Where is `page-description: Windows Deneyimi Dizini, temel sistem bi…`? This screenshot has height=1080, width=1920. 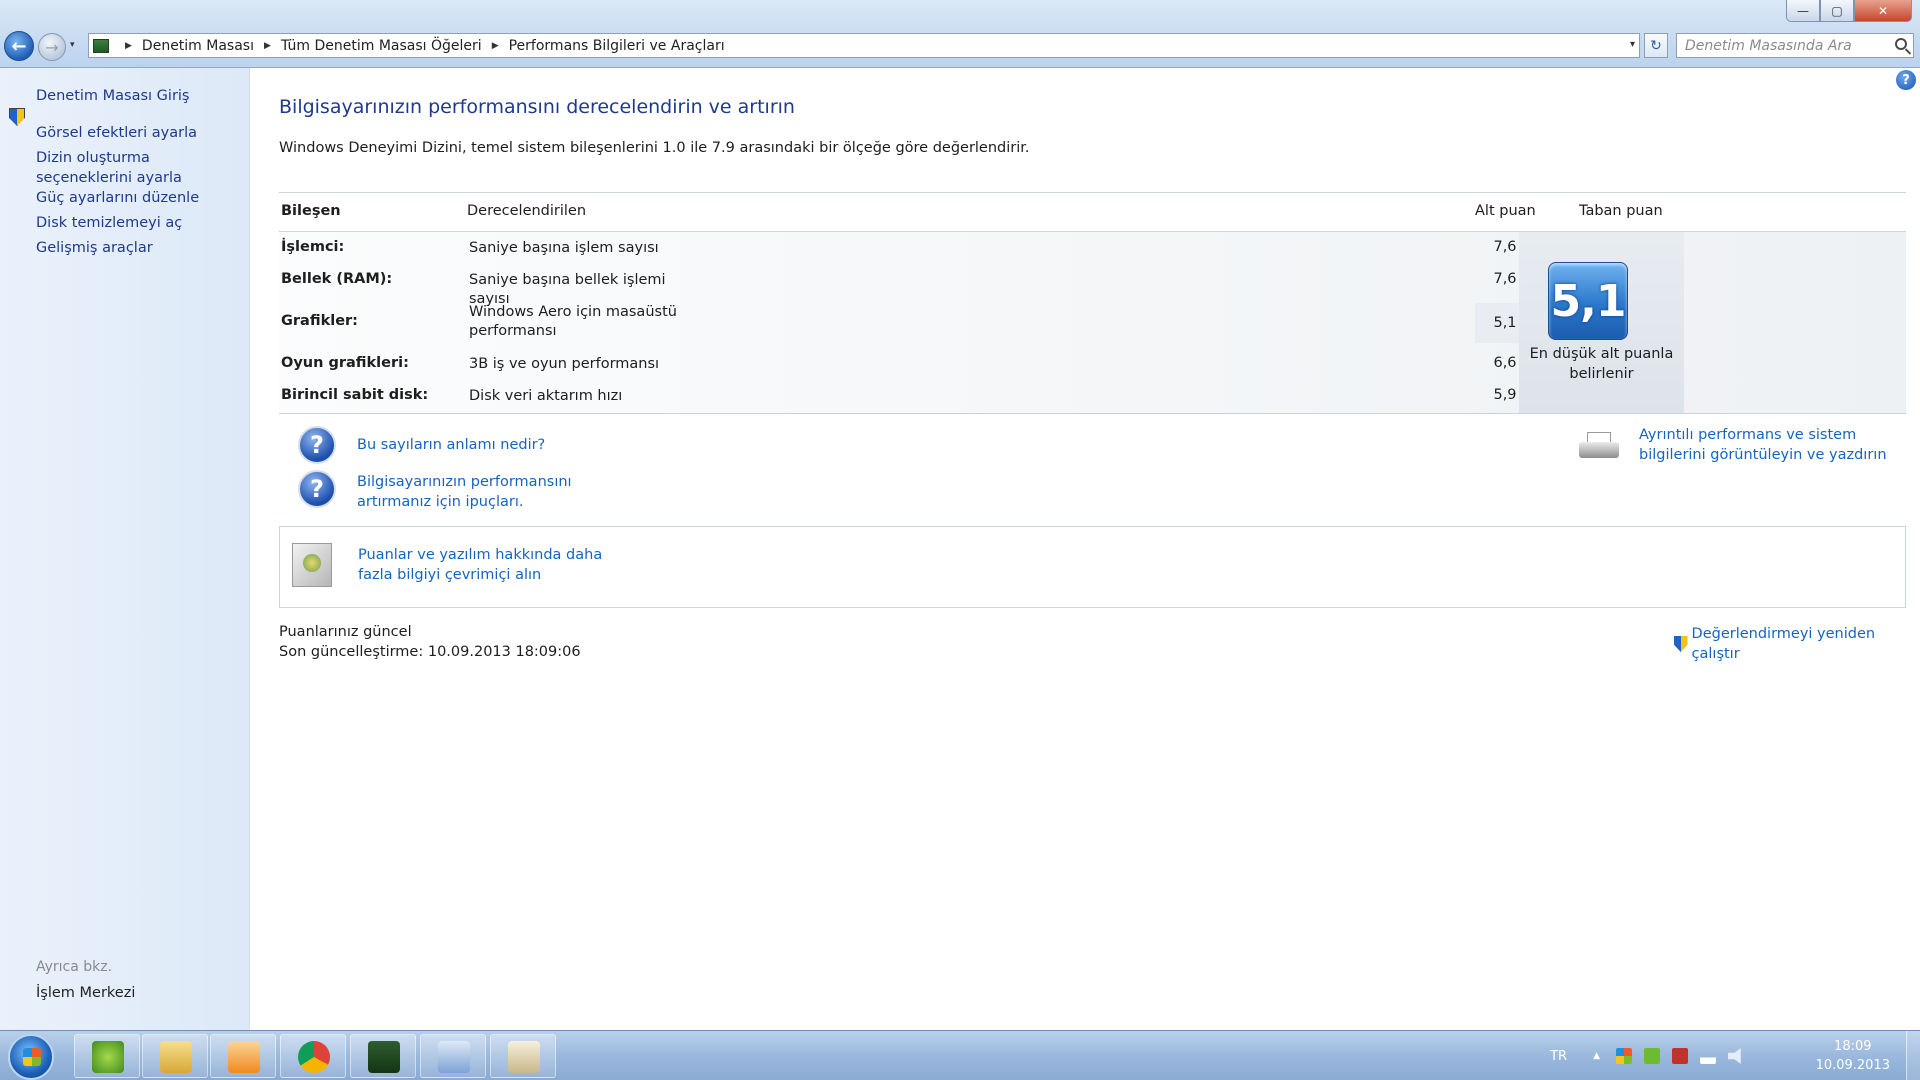
page-description: Windows Deneyimi Dizini, temel sistem bi… is located at coordinates (654, 148).